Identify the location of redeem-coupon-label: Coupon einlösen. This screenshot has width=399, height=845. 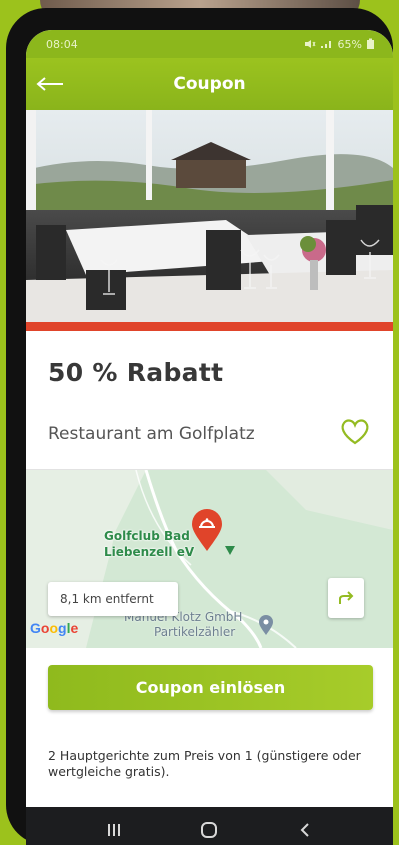
(210, 687).